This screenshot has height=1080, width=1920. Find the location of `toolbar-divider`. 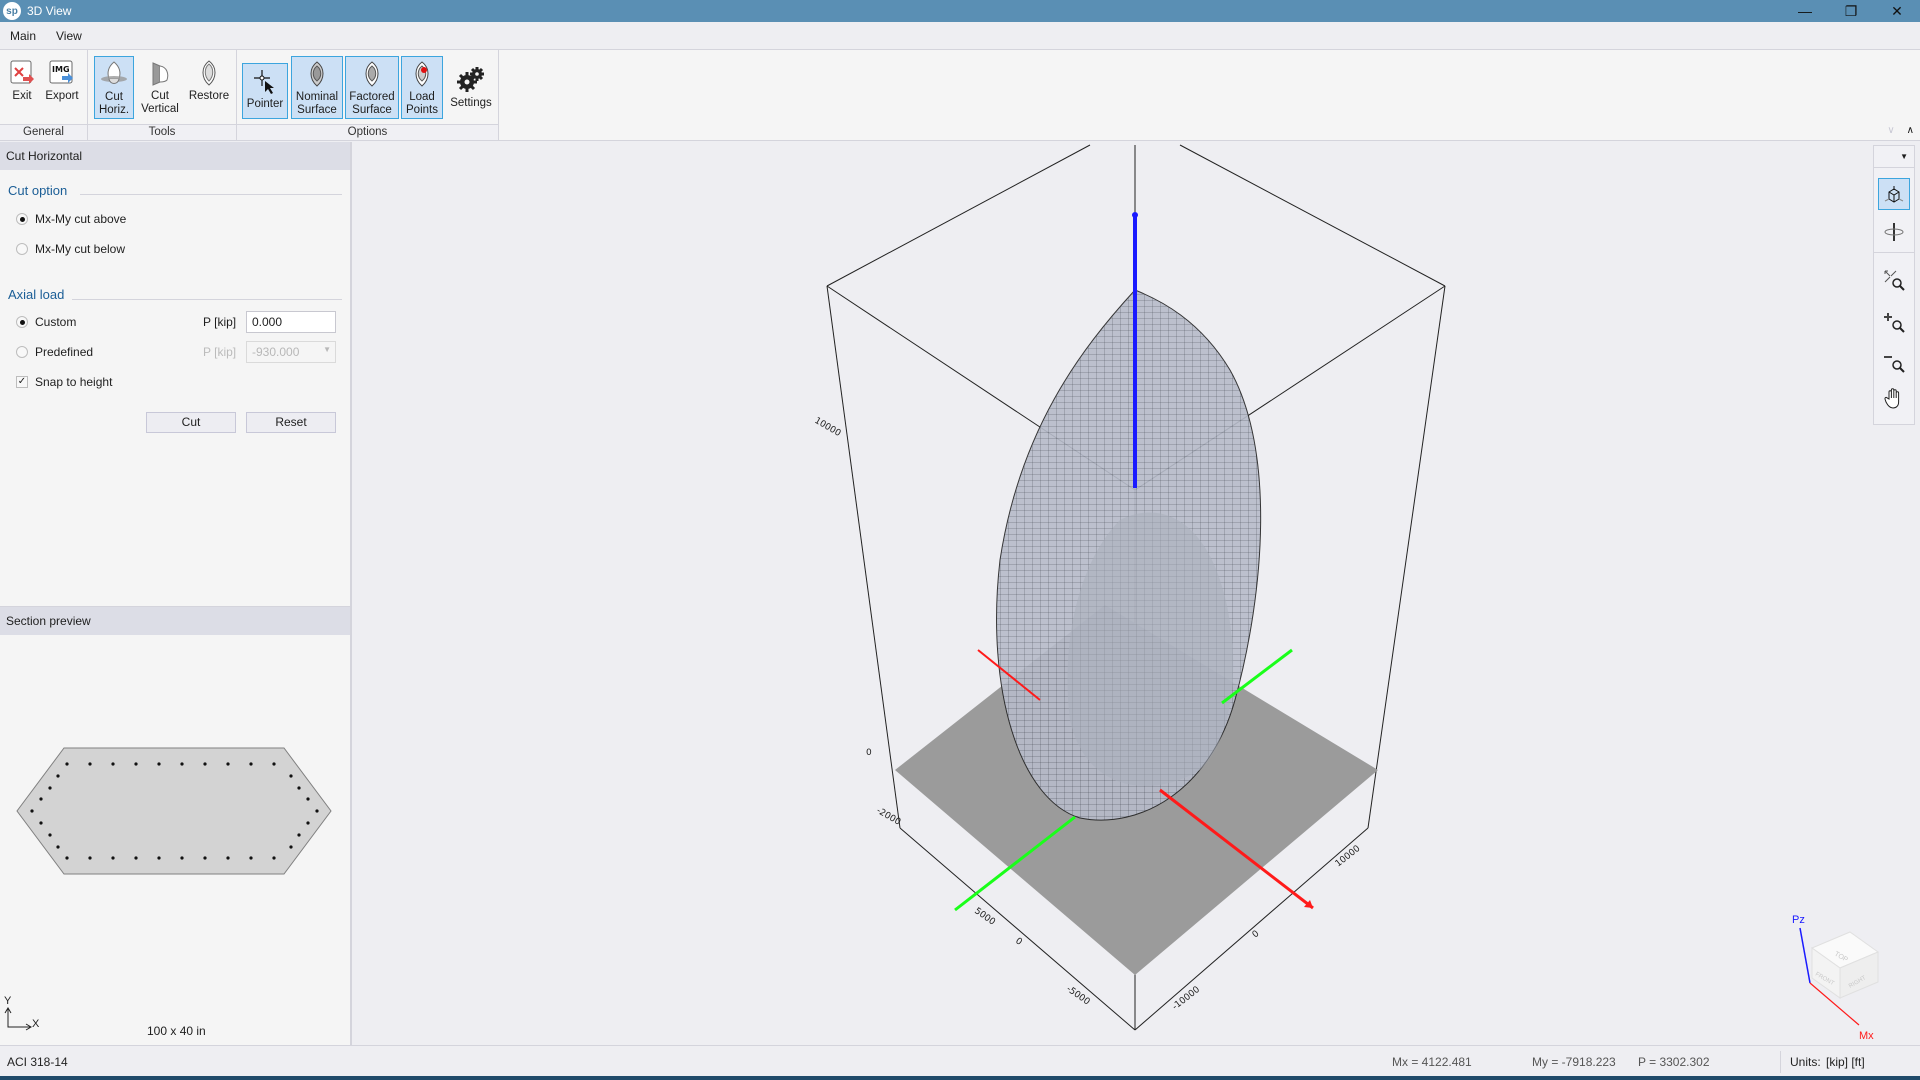

toolbar-divider is located at coordinates (1894, 252).